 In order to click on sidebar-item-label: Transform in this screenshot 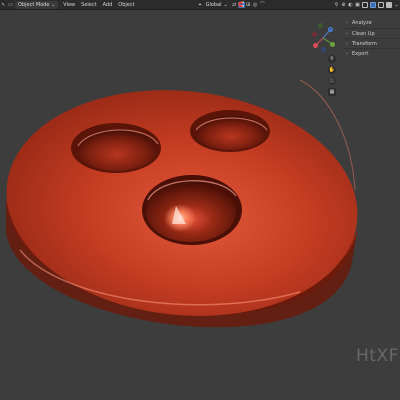, I will do `click(364, 43)`.